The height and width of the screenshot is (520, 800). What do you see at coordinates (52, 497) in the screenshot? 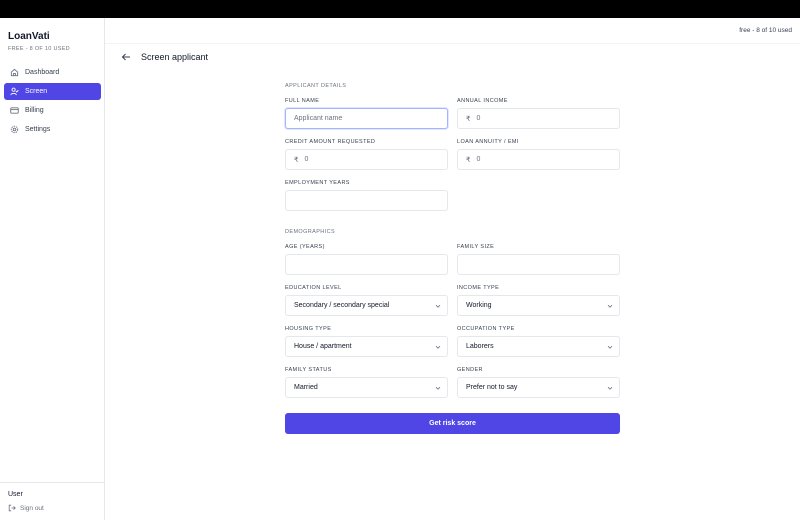
I see `sidebar-footer: User Sign out` at bounding box center [52, 497].